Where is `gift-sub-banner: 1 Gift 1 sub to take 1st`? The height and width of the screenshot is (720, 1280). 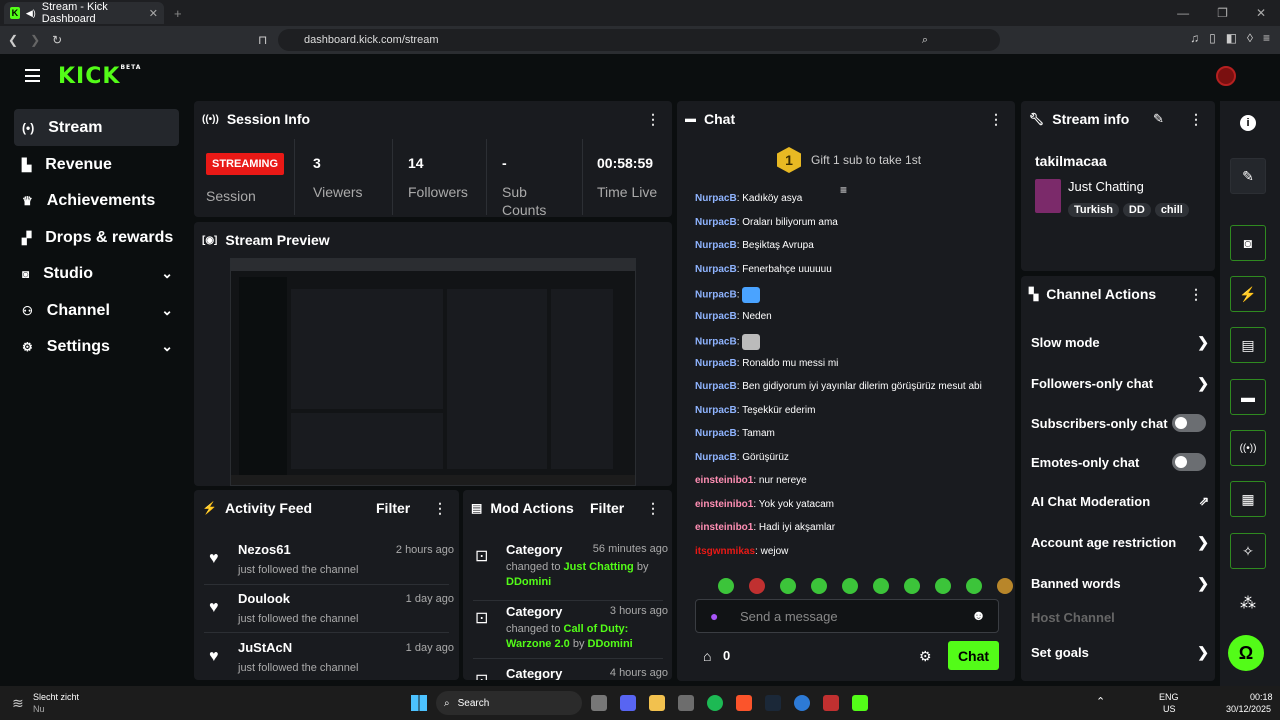 gift-sub-banner: 1 Gift 1 sub to take 1st is located at coordinates (849, 160).